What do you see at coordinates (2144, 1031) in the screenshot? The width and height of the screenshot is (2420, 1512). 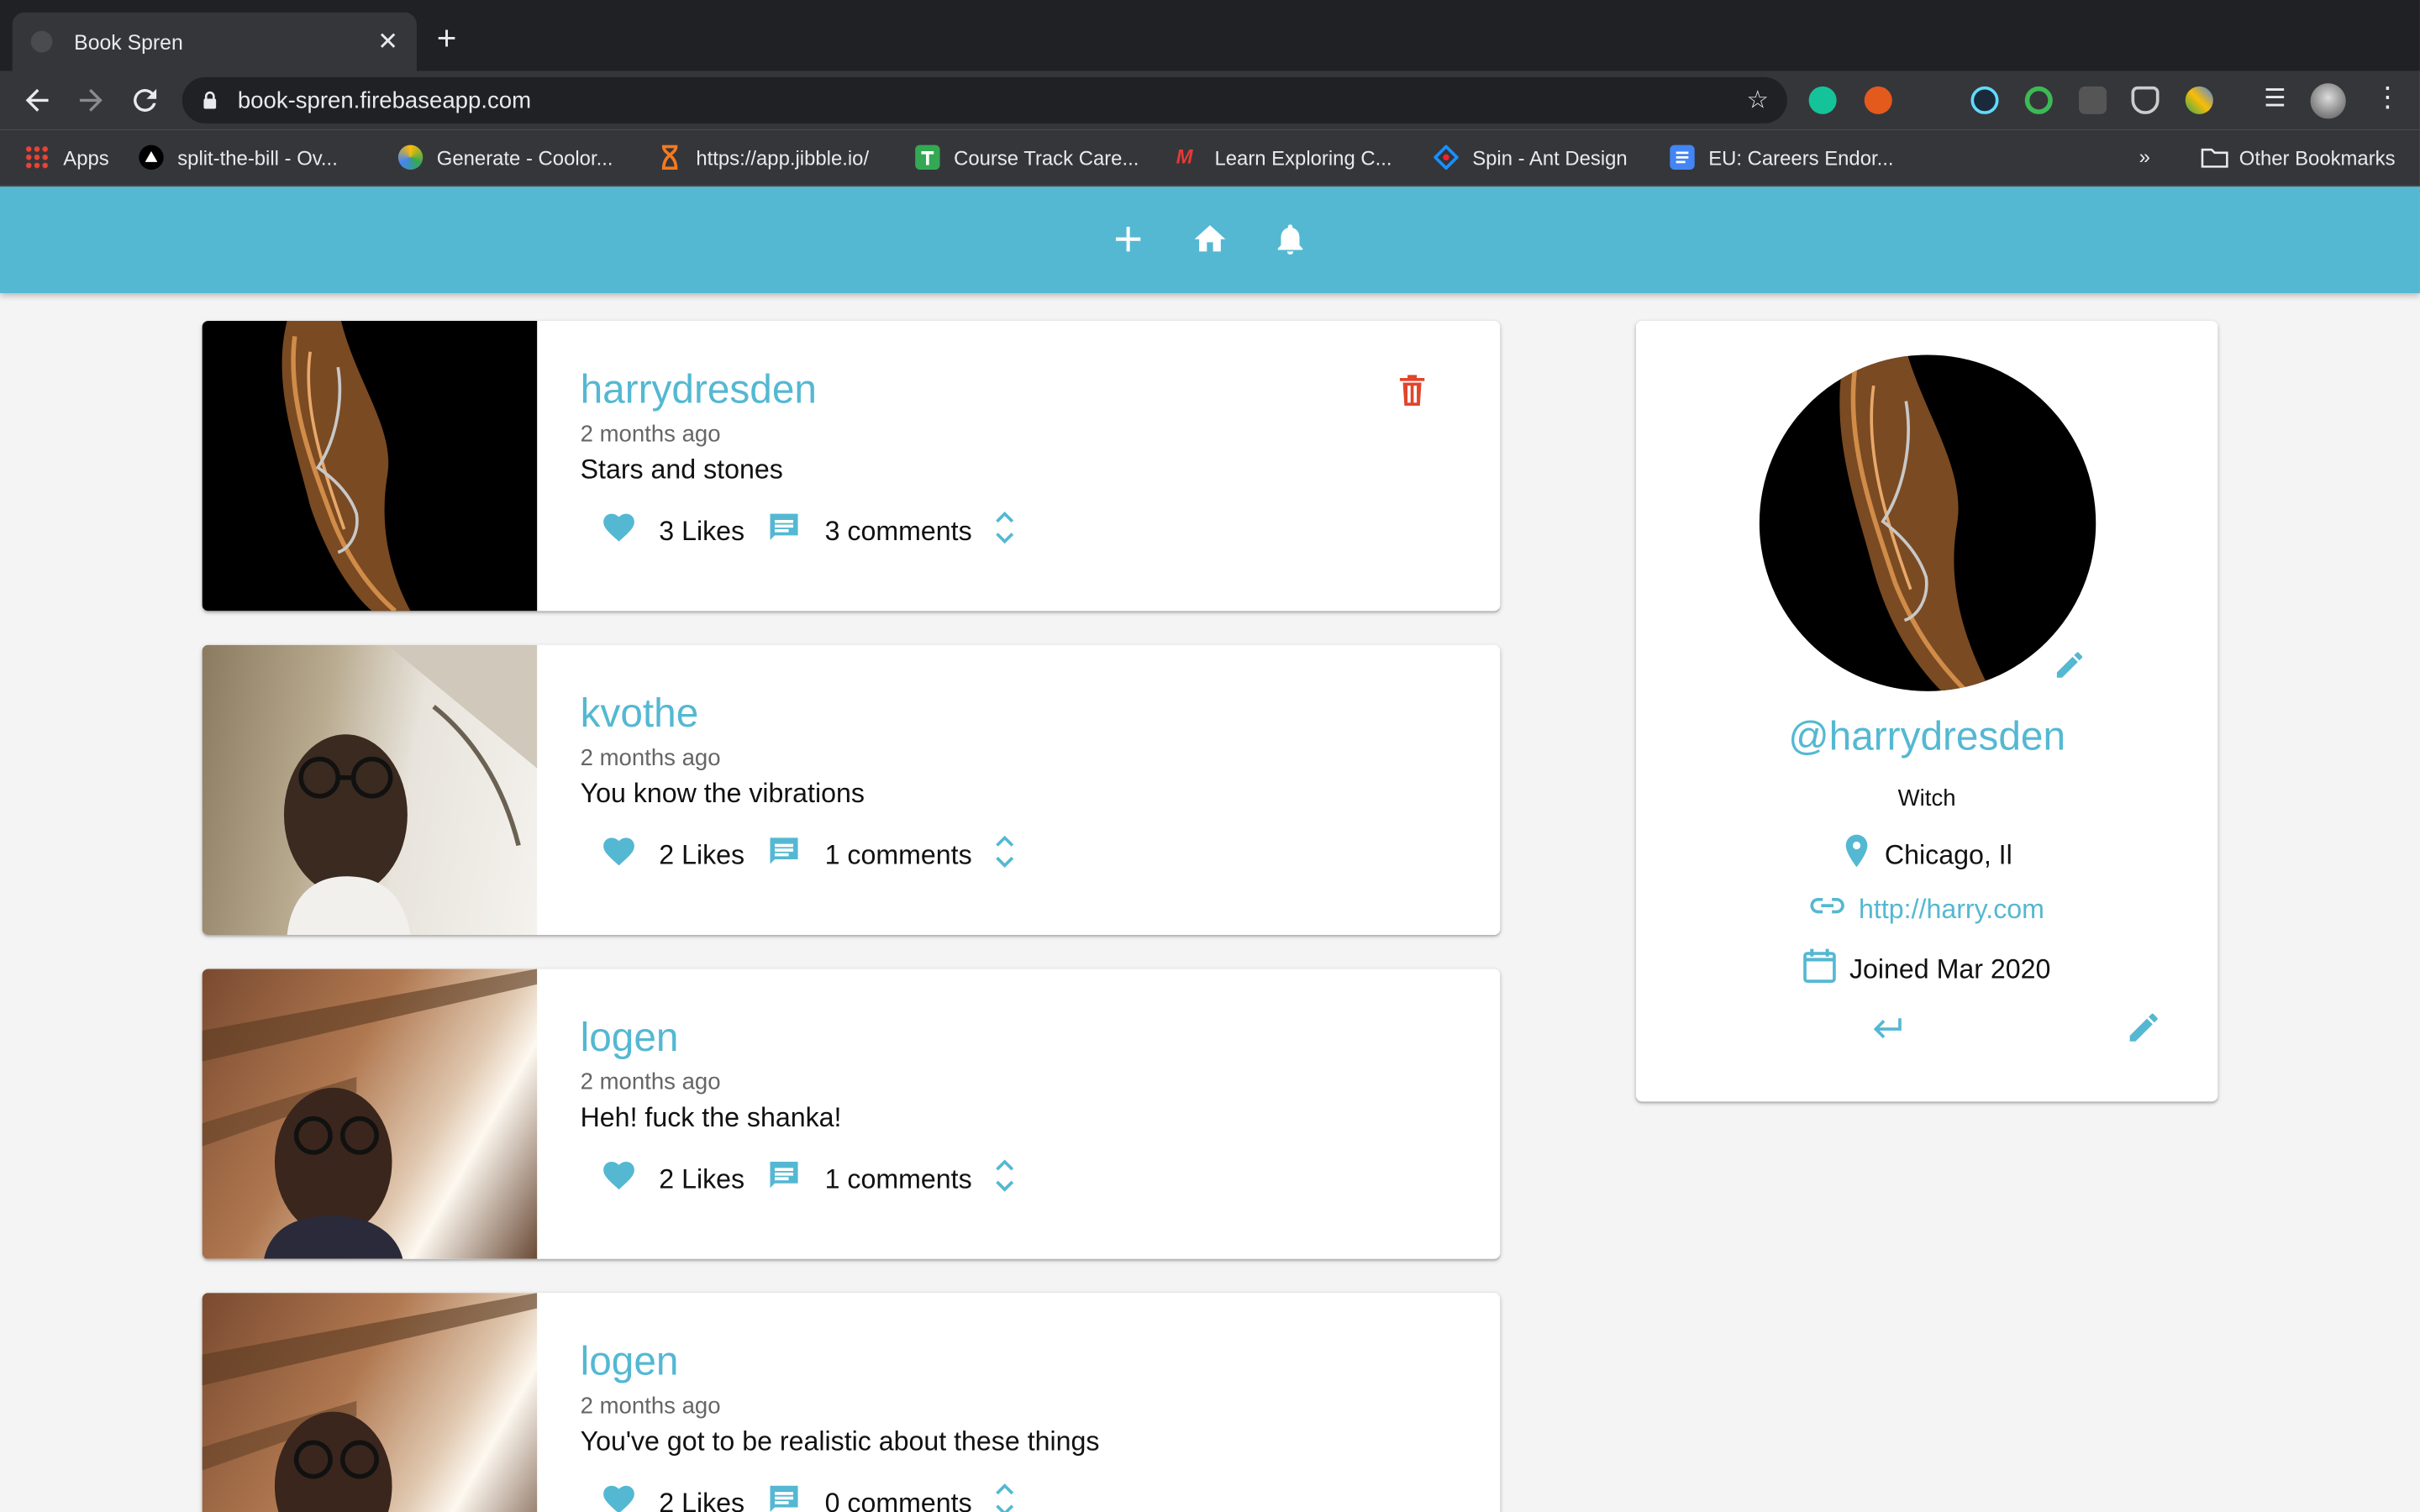 I see `edit-profile-pencil-icon` at bounding box center [2144, 1031].